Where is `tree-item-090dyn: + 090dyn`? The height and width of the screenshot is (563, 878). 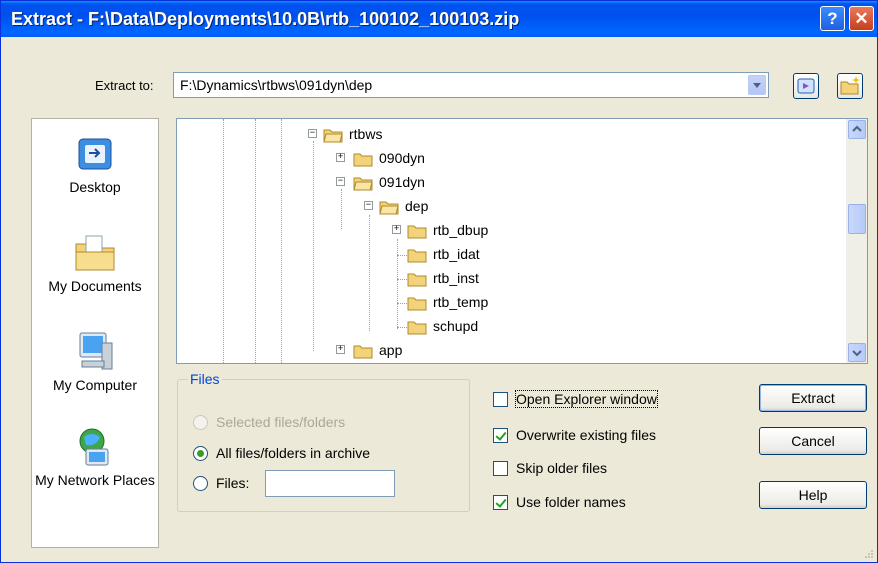
tree-item-090dyn: + 090dyn is located at coordinates (507, 159).